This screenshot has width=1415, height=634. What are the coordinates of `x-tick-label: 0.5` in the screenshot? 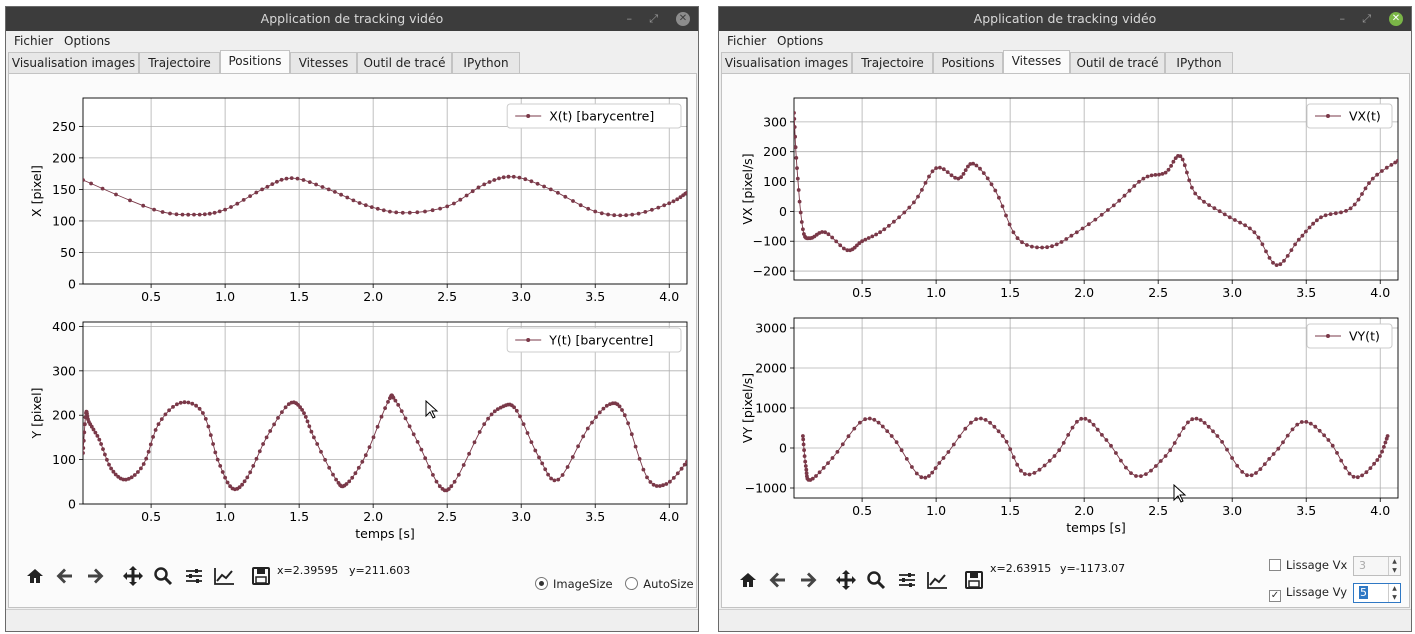 It's located at (862, 510).